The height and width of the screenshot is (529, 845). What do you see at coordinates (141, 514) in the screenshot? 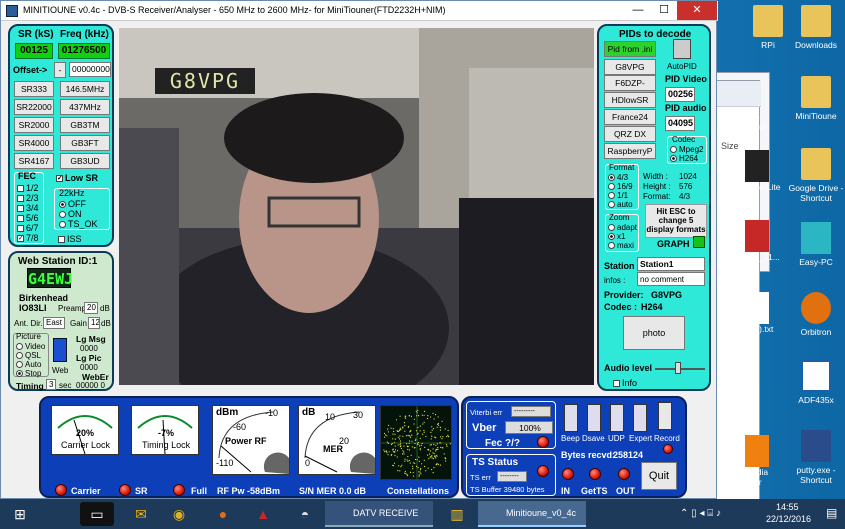
I see `outlook-icon: ✉` at bounding box center [141, 514].